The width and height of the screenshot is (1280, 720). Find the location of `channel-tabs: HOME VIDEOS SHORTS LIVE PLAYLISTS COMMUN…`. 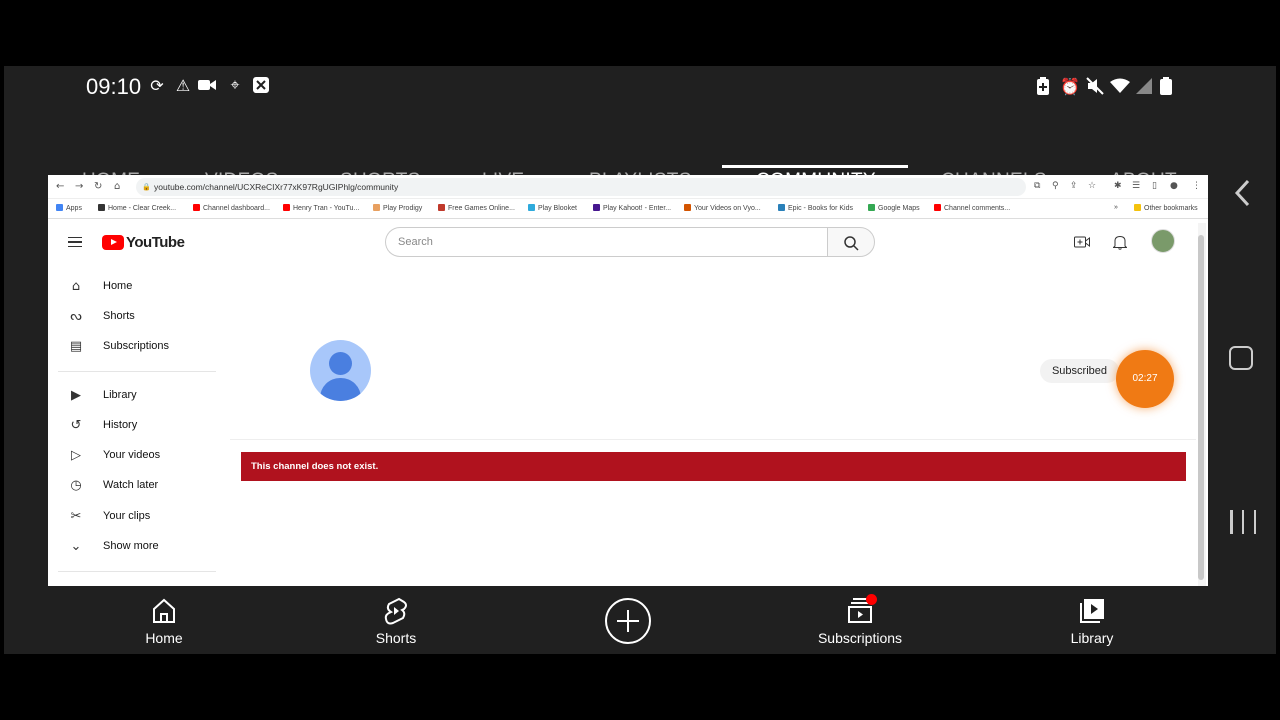

channel-tabs: HOME VIDEOS SHORTS LIVE PLAYLISTS COMMUN… is located at coordinates (609, 151).